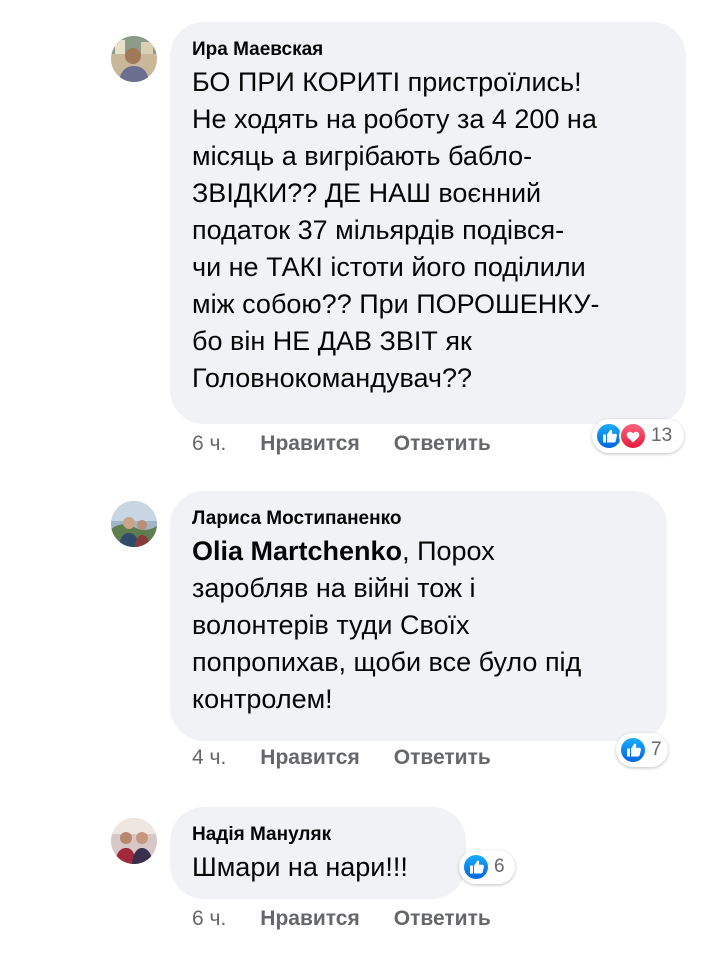 This screenshot has height=960, width=718. I want to click on comment-author: Лариса Мостипаненко, so click(418, 519).